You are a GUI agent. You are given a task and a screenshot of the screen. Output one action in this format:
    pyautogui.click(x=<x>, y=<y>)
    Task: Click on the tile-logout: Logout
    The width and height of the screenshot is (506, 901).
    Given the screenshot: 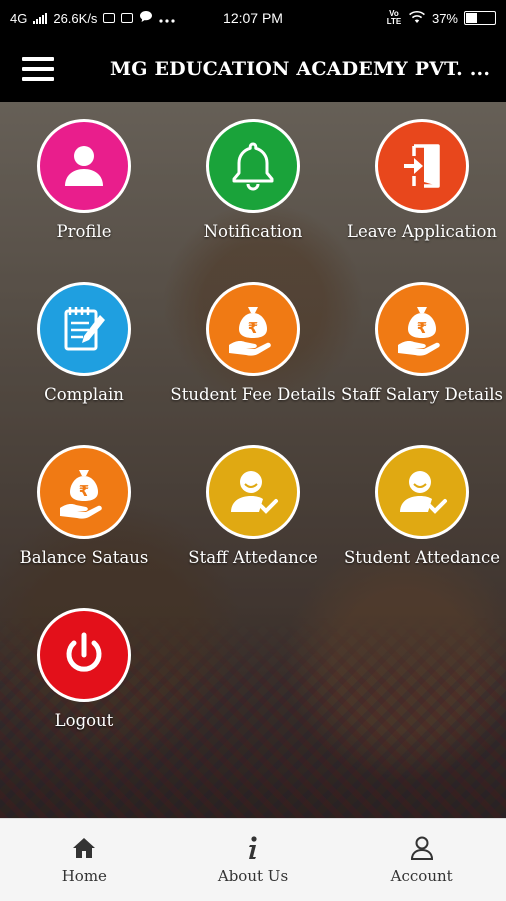 What is the action you would take?
    pyautogui.click(x=84, y=666)
    